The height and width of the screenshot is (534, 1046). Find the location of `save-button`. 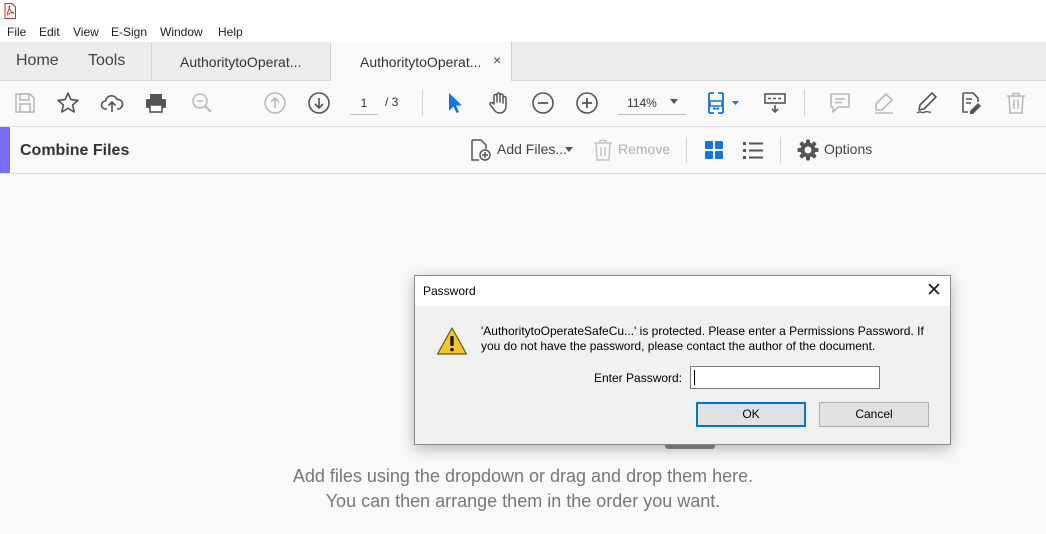

save-button is located at coordinates (25, 103).